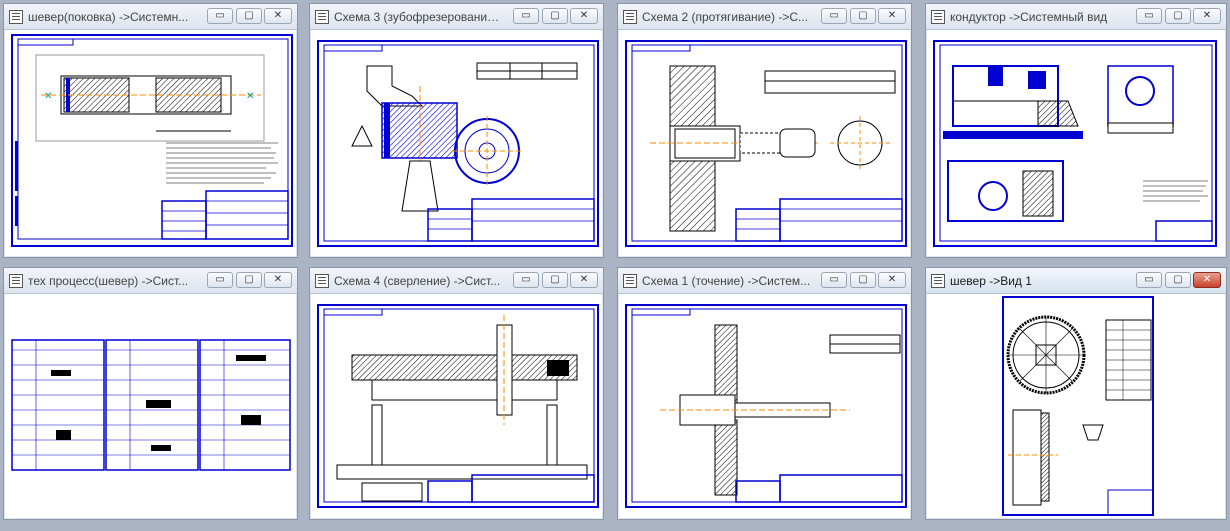  I want to click on titlebar: тех процесс(шевер) ->Сист... ▭ ▢ ✕, so click(150, 281).